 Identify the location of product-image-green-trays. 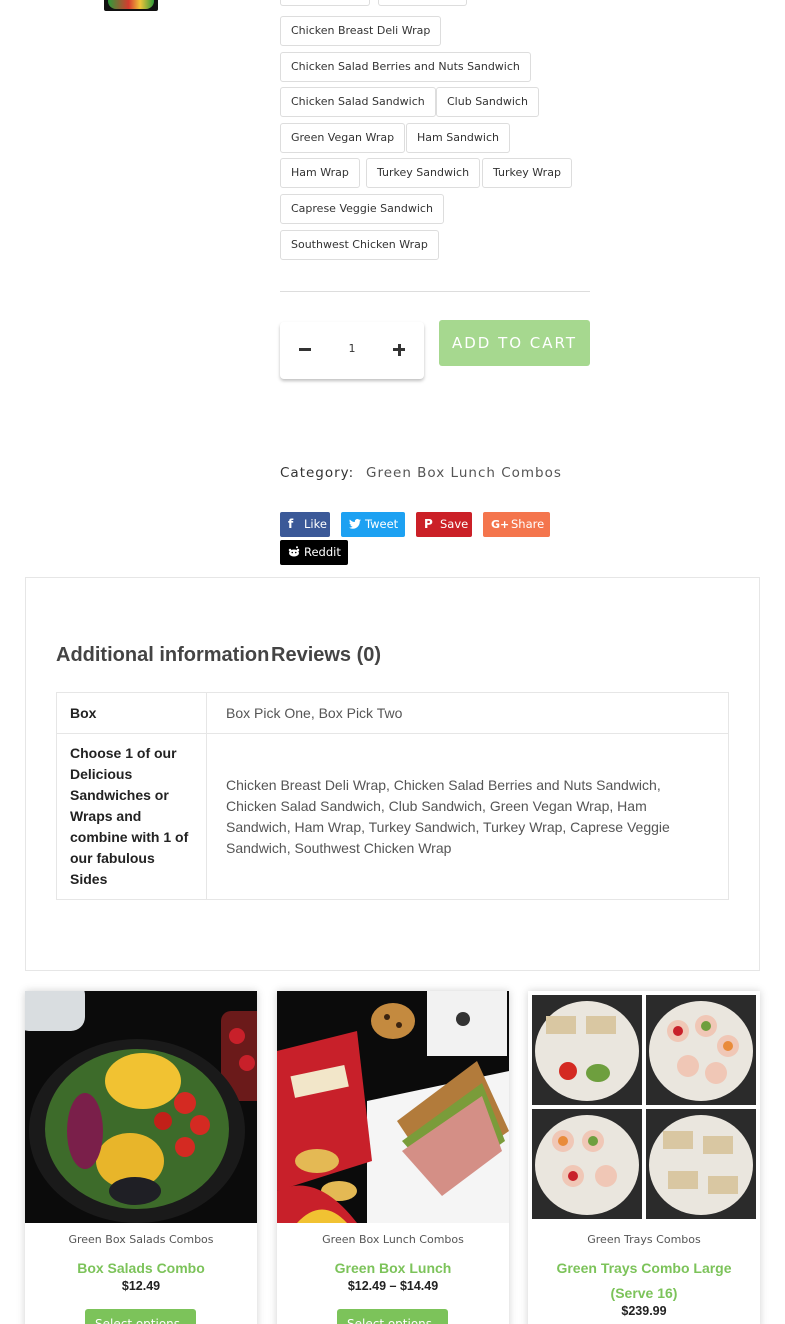
(644, 1107).